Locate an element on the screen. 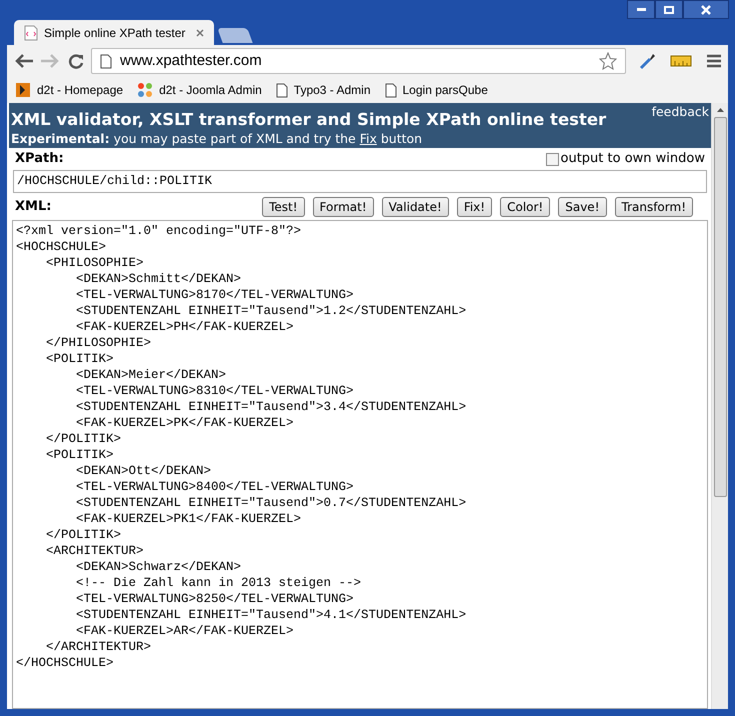 Image resolution: width=735 pixels, height=716 pixels. fix-link: Fix is located at coordinates (368, 138).